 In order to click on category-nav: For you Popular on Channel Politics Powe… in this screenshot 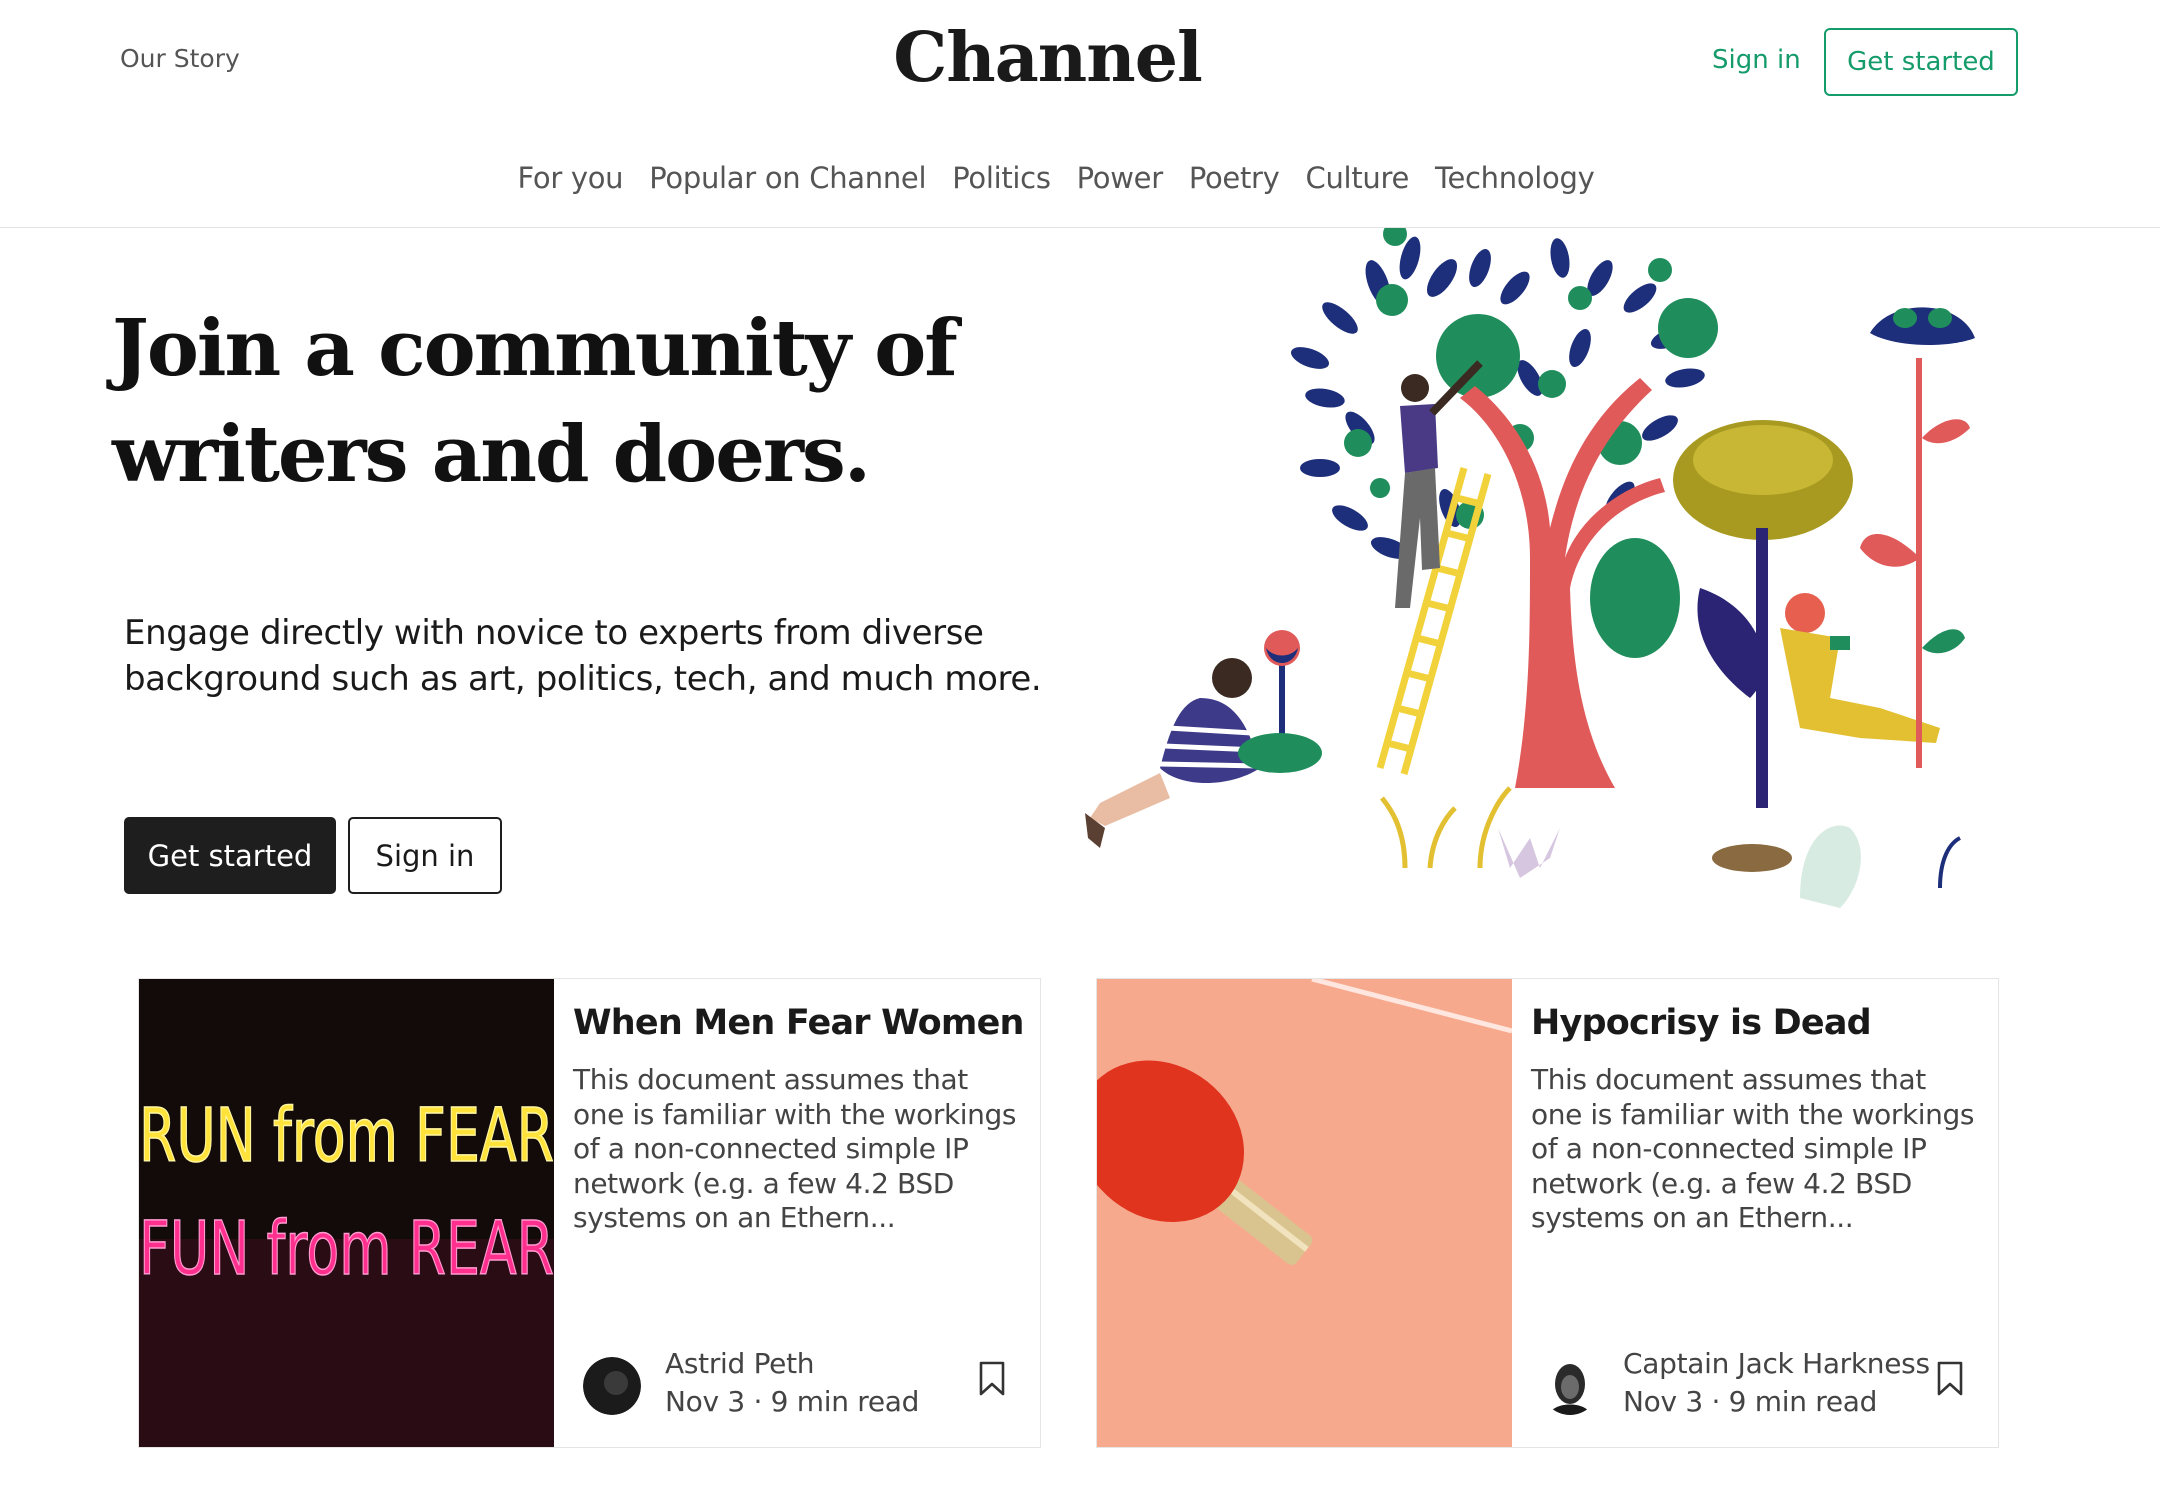, I will do `click(1056, 178)`.